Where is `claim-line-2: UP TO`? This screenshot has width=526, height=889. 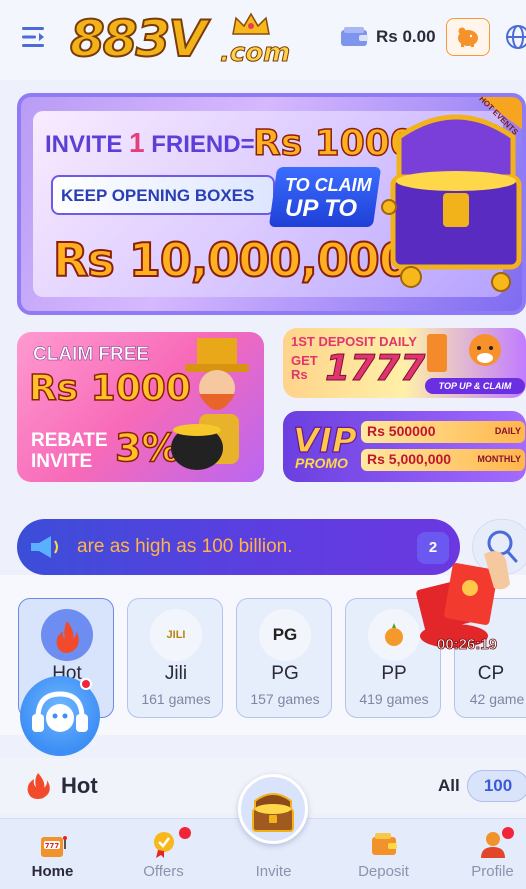 claim-line-2: UP TO is located at coordinates (321, 208).